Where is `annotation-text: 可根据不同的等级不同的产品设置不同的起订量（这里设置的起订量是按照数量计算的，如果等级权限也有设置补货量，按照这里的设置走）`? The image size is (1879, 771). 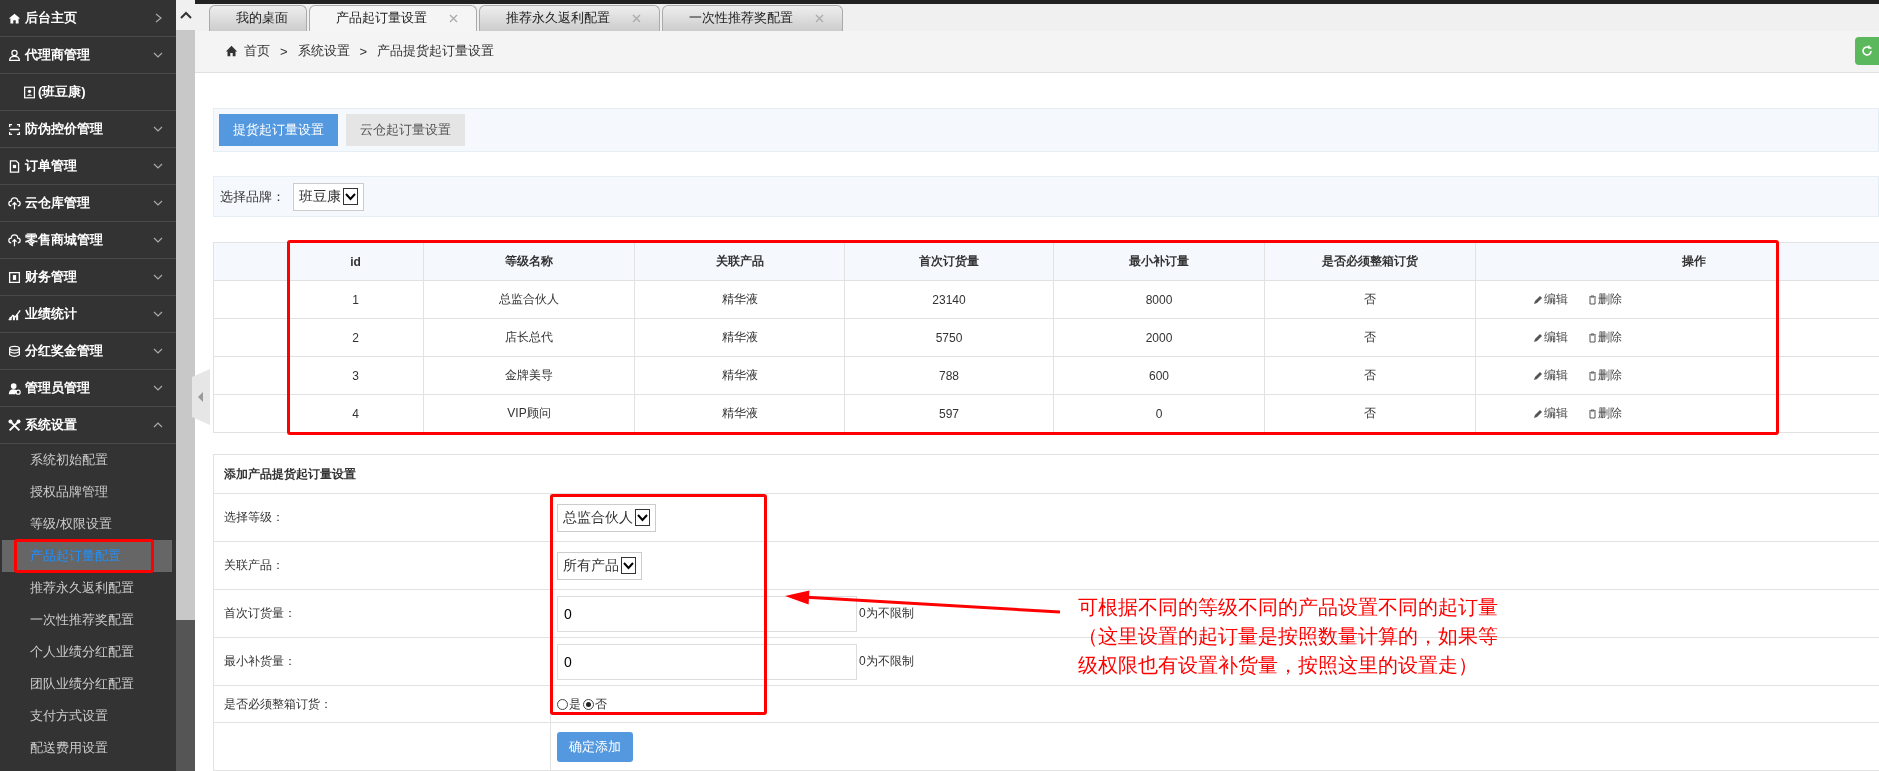
annotation-text: 可根据不同的等级不同的产品设置不同的起订量（这里设置的起订量是按照数量计算的，如果等级权限也有设置补货量，按照这里的设置走） is located at coordinates (1288, 636).